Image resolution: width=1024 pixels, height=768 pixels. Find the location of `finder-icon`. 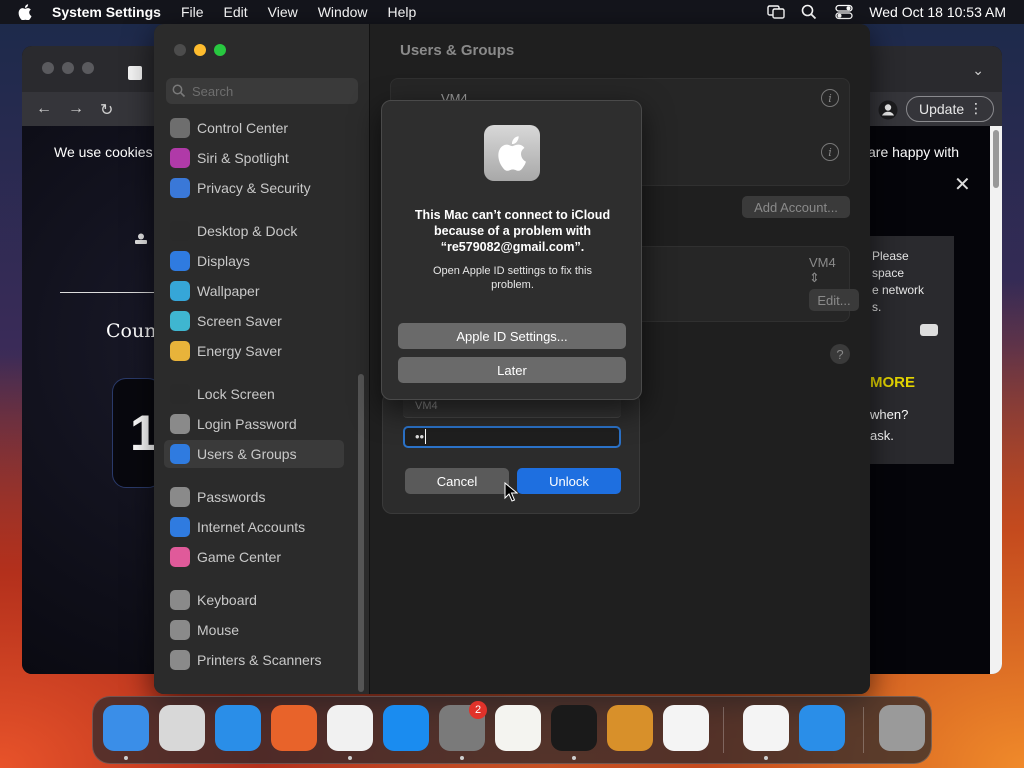

finder-icon is located at coordinates (126, 728).